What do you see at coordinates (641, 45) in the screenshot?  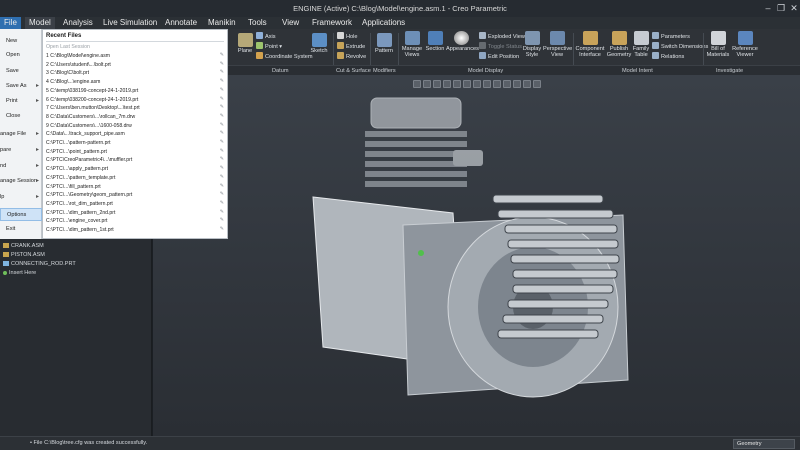 I see `family-table-button: Family Table` at bounding box center [641, 45].